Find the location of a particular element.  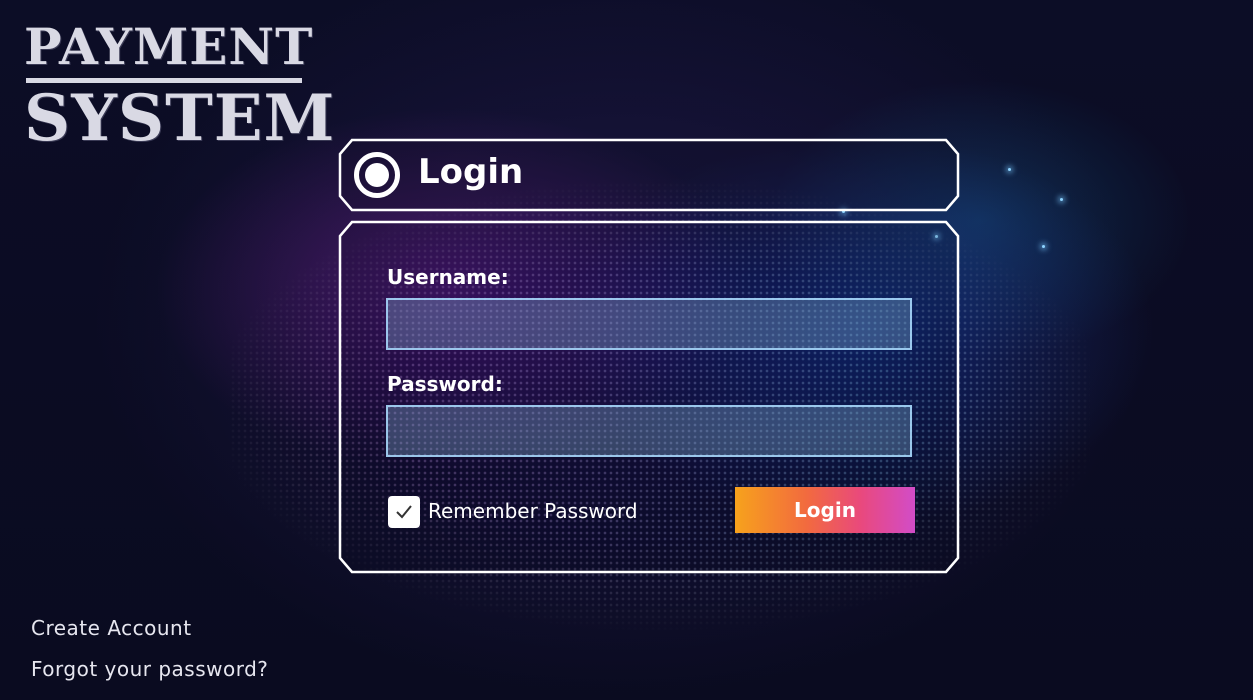

checkmark-icon is located at coordinates (404, 512).